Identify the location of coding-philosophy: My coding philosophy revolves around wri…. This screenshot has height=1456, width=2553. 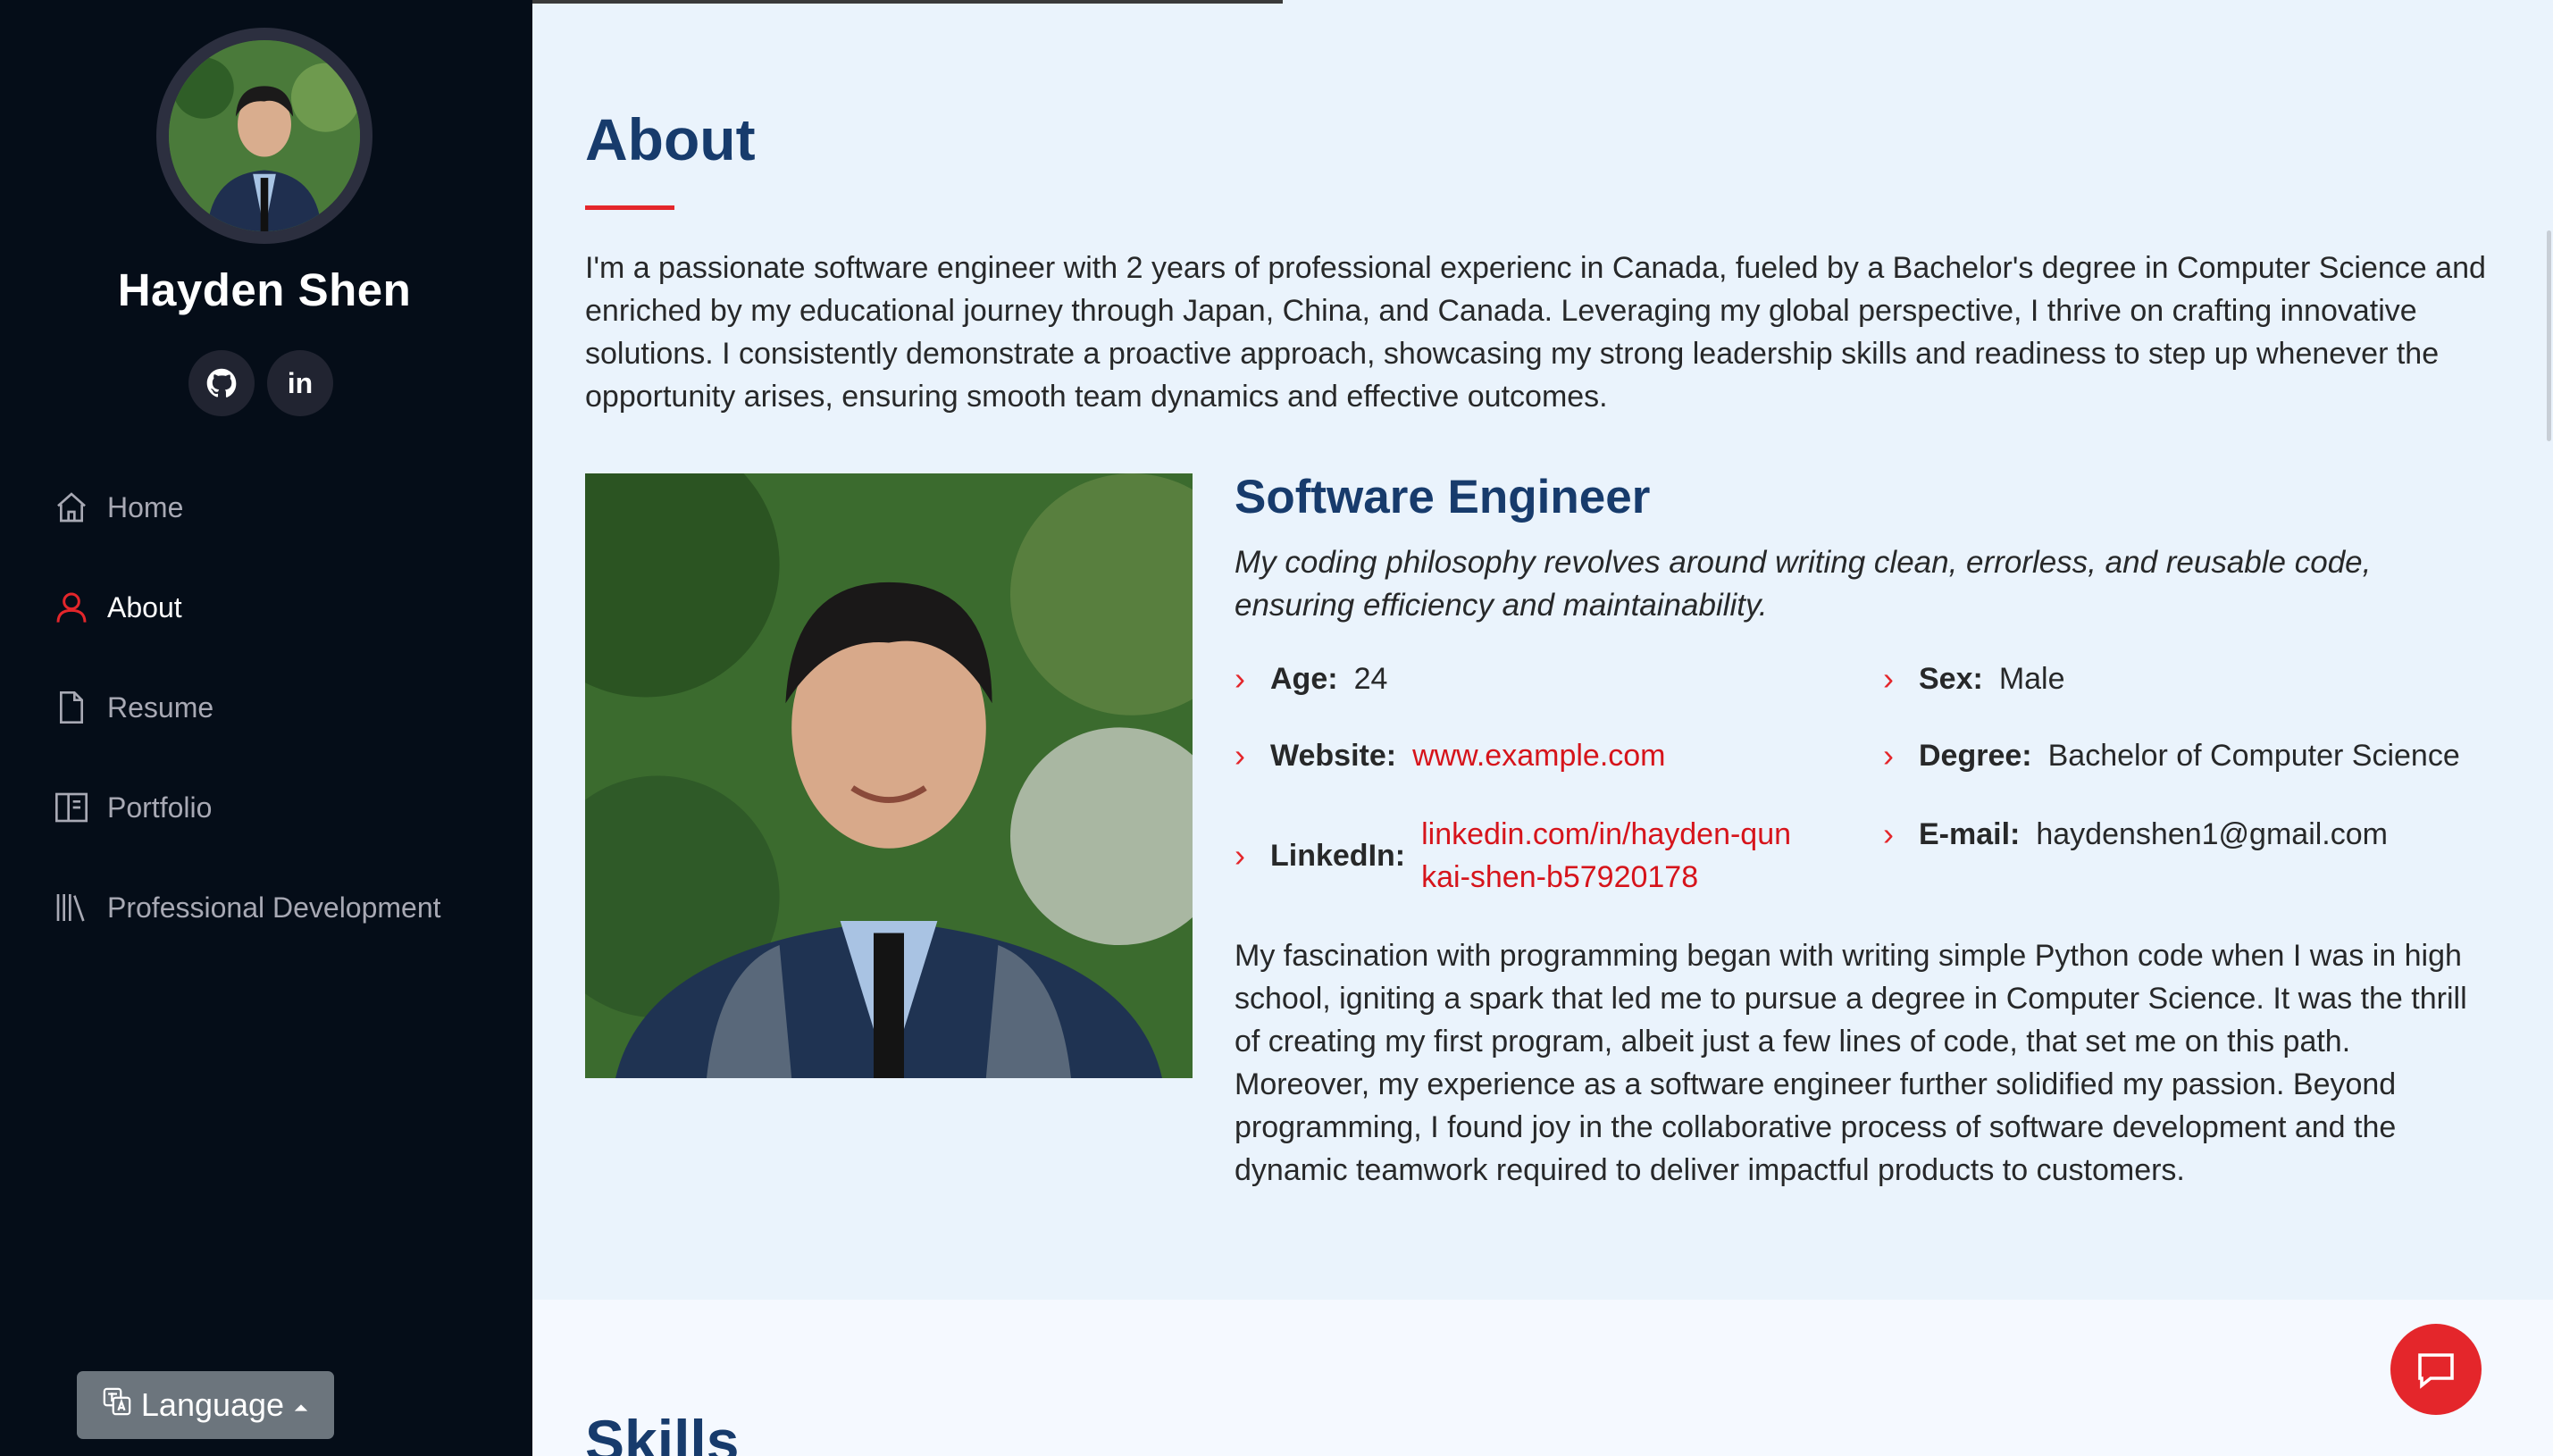
(1804, 584).